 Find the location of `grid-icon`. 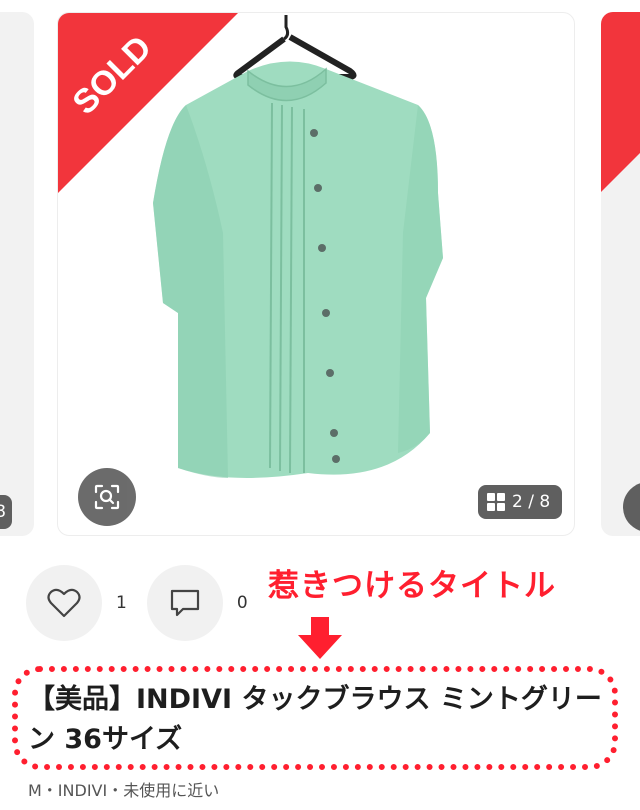

grid-icon is located at coordinates (496, 502).